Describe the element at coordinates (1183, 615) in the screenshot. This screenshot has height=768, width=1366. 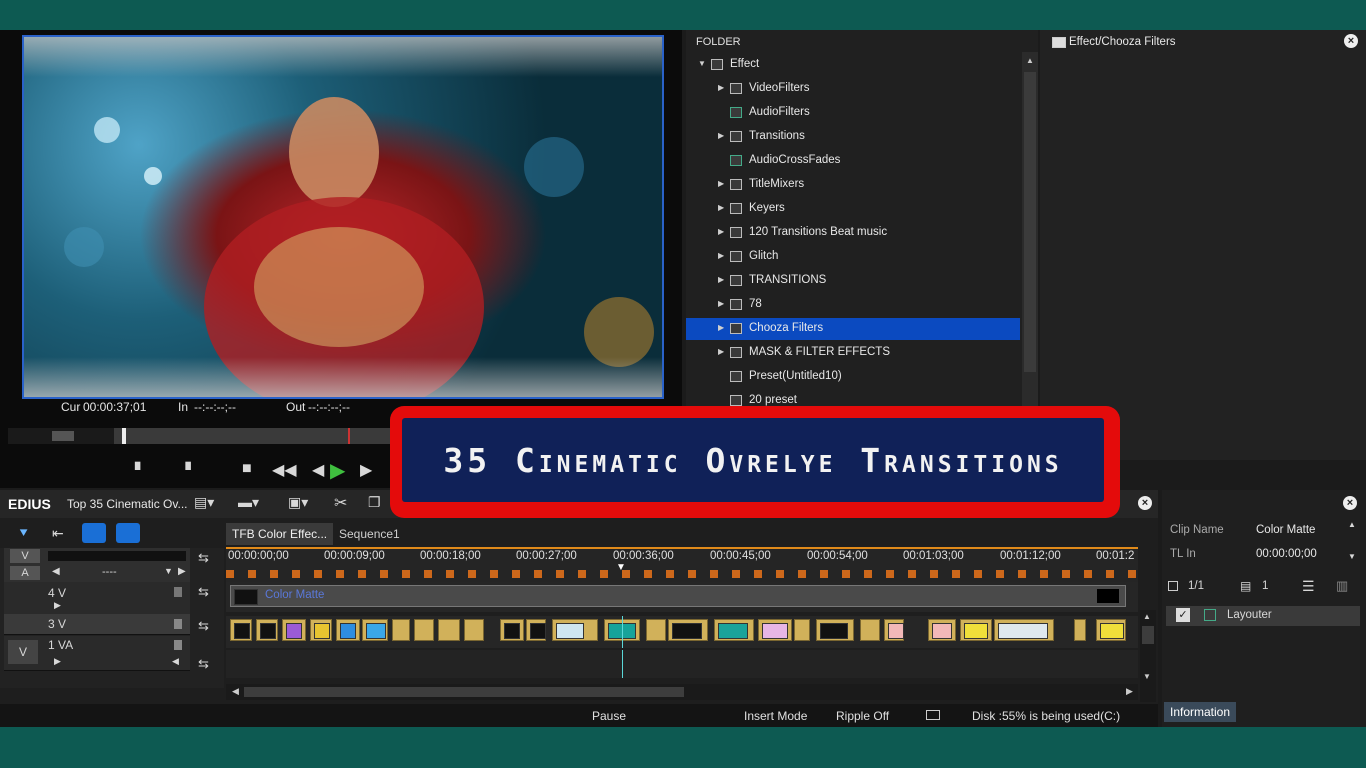
I see `checkbox-icon: ✓` at that location.